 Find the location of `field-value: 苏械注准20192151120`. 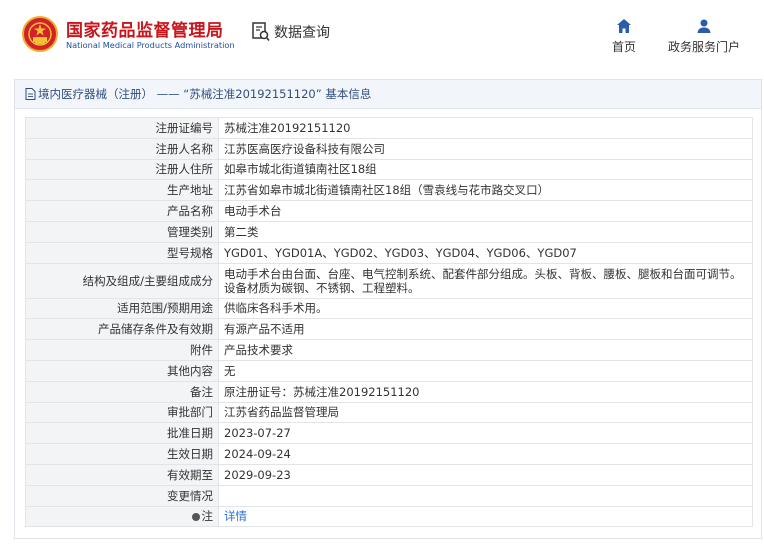

field-value: 苏械注准20192151120 is located at coordinates (485, 128).